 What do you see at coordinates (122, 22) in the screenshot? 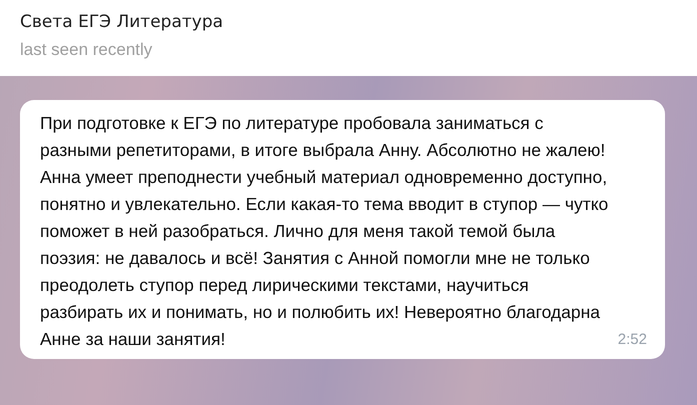
I see `chat-title: Света ЕГЭ Литература` at bounding box center [122, 22].